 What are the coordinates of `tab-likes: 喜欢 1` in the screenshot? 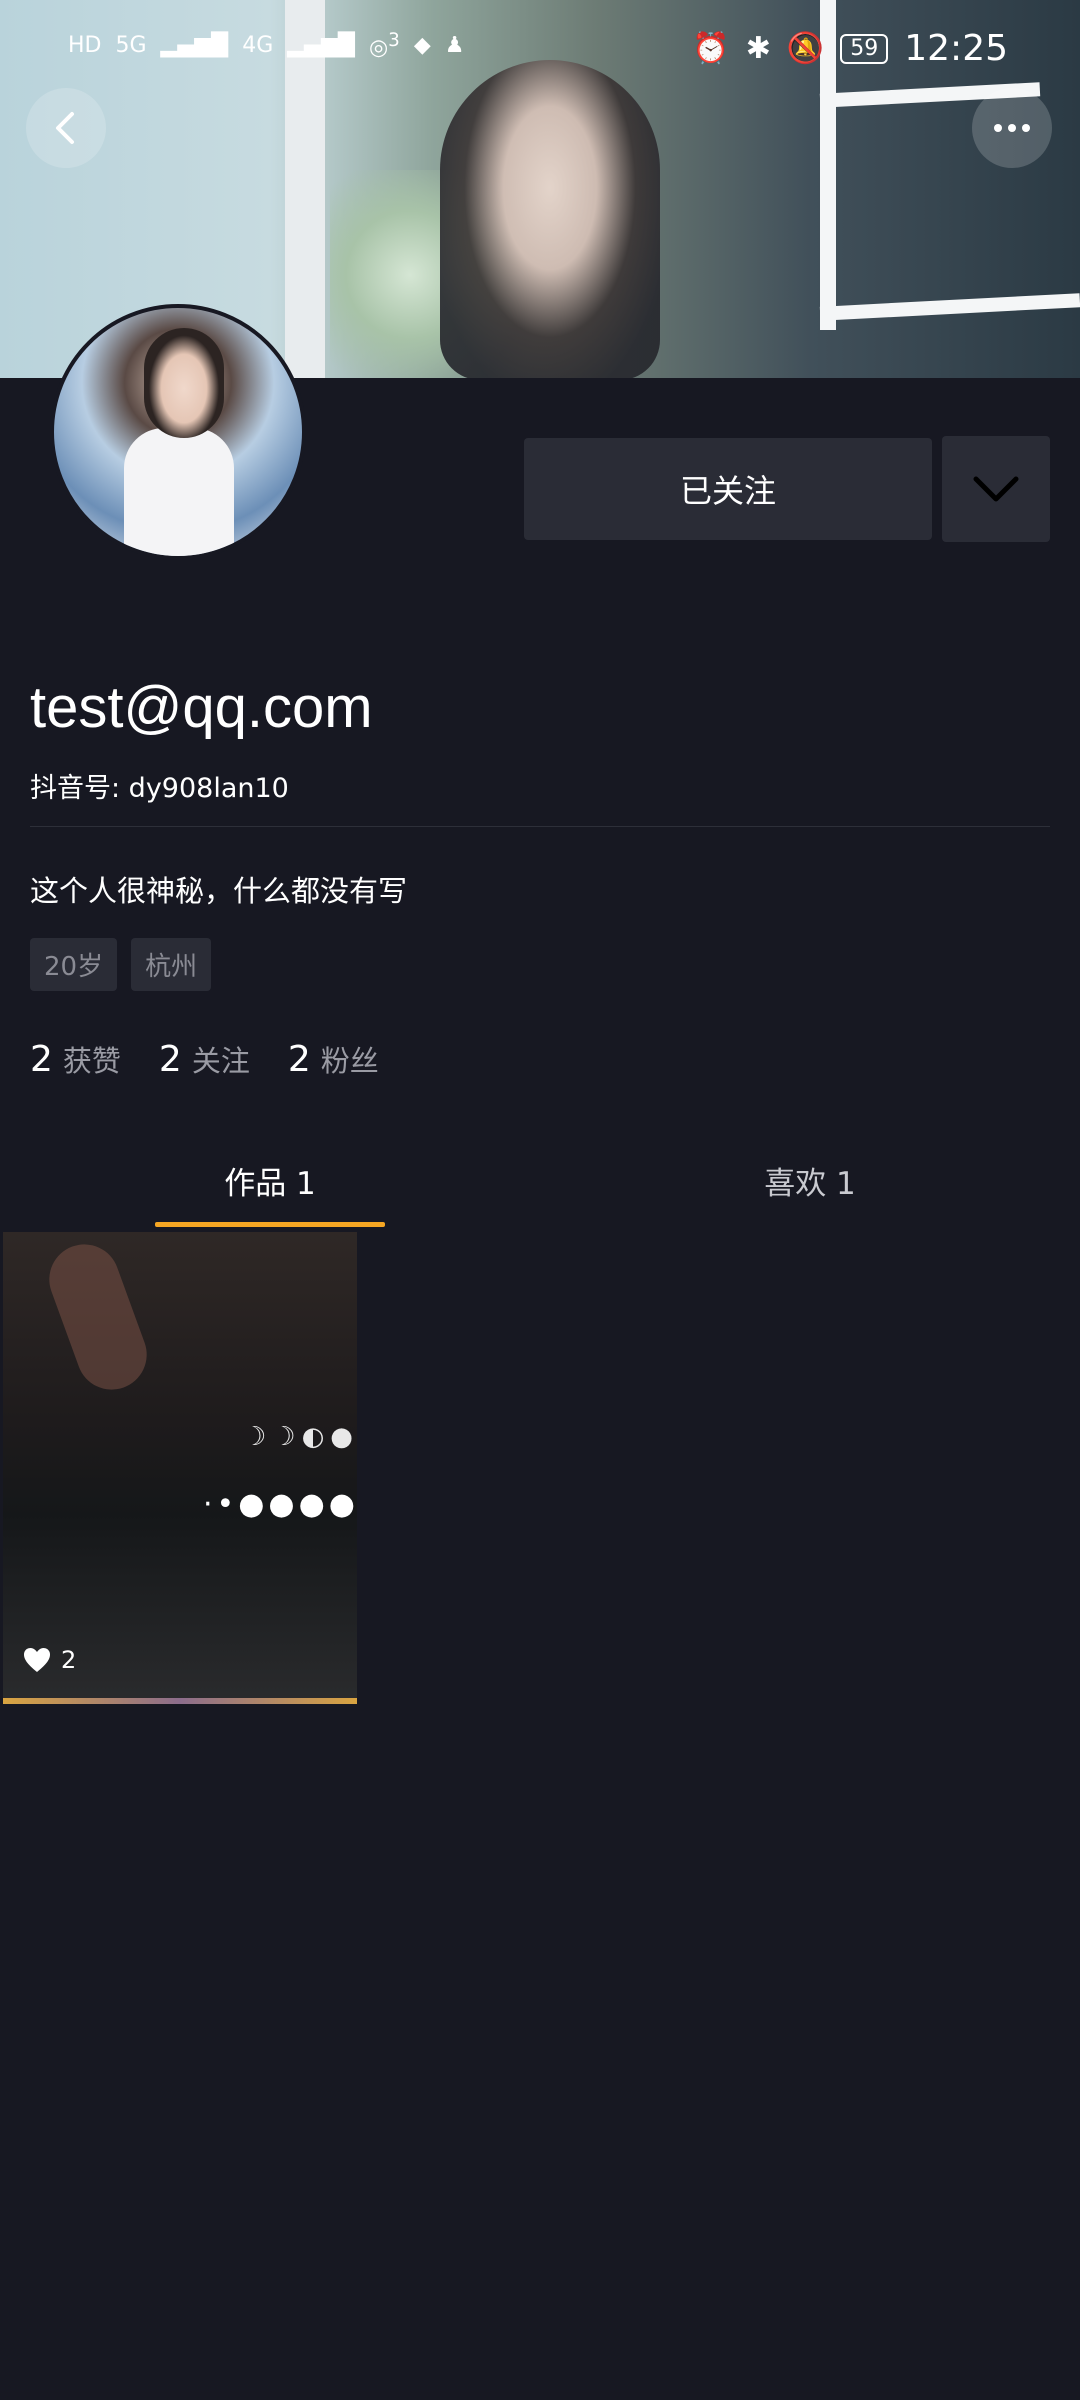 It's located at (810, 1180).